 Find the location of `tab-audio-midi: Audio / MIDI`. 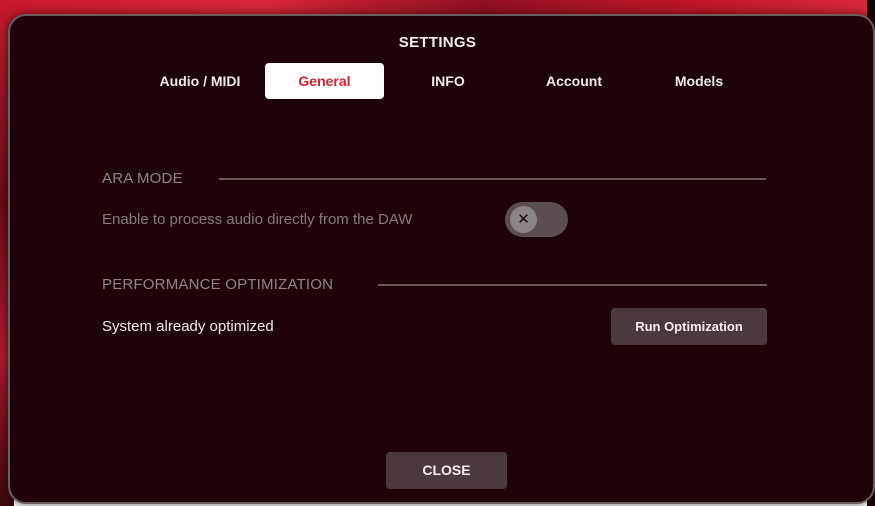

tab-audio-midi: Audio / MIDI is located at coordinates (200, 81).